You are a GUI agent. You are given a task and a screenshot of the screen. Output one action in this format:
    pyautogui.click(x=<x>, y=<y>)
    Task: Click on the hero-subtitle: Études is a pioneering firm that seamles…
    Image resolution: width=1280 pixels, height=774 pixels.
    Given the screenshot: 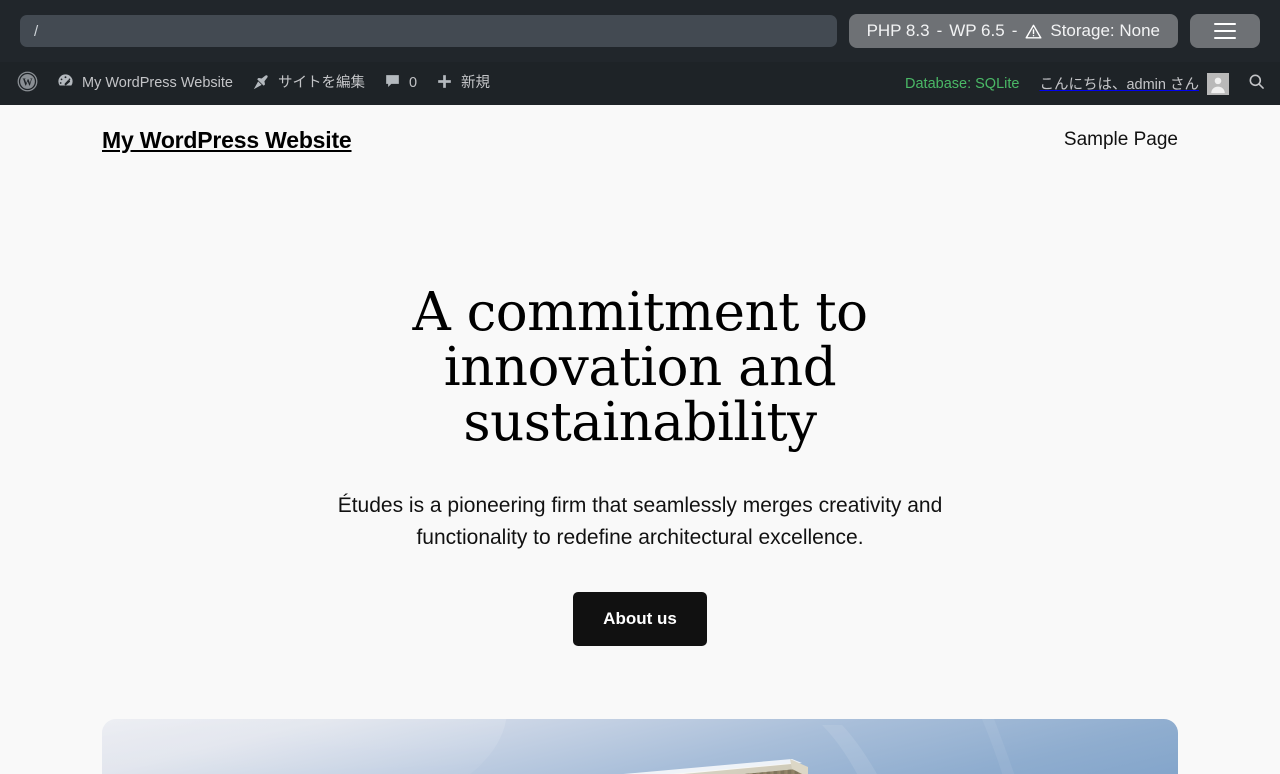 What is the action you would take?
    pyautogui.click(x=640, y=522)
    